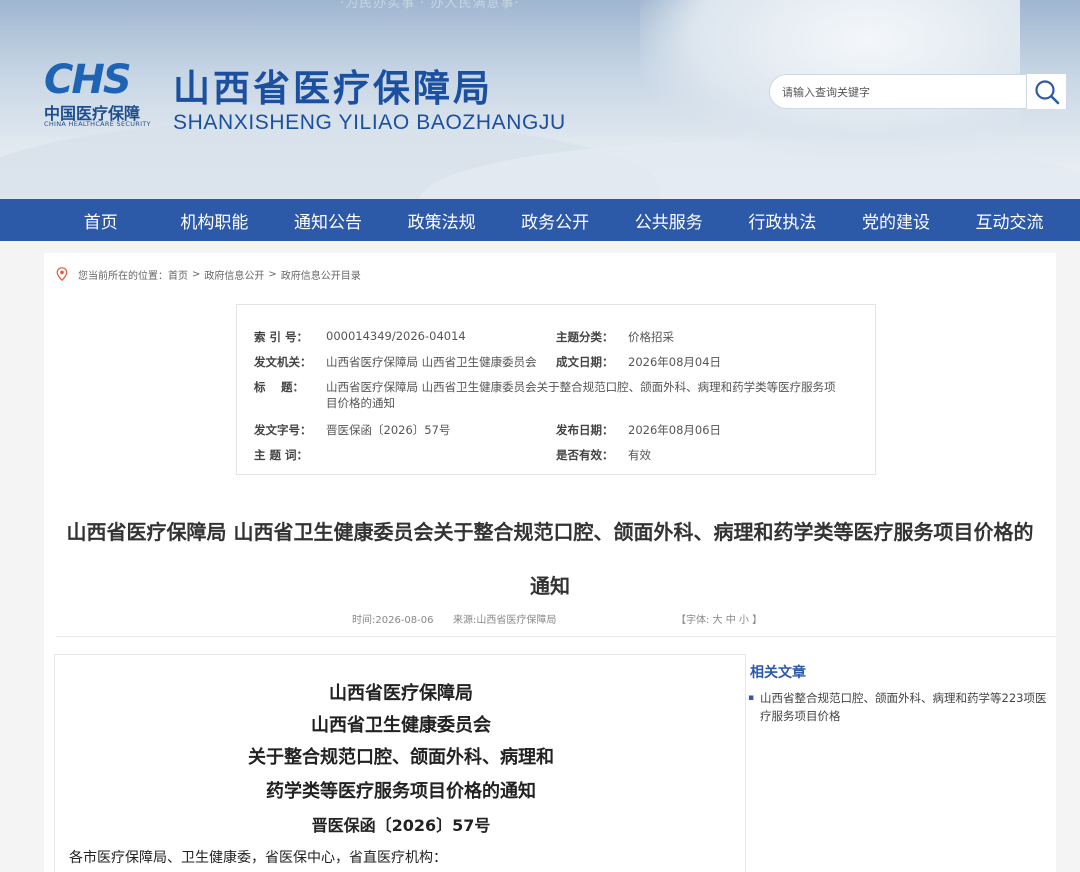  Describe the element at coordinates (333, 88) in the screenshot. I see `site-title: 山西省医疗保障局` at that location.